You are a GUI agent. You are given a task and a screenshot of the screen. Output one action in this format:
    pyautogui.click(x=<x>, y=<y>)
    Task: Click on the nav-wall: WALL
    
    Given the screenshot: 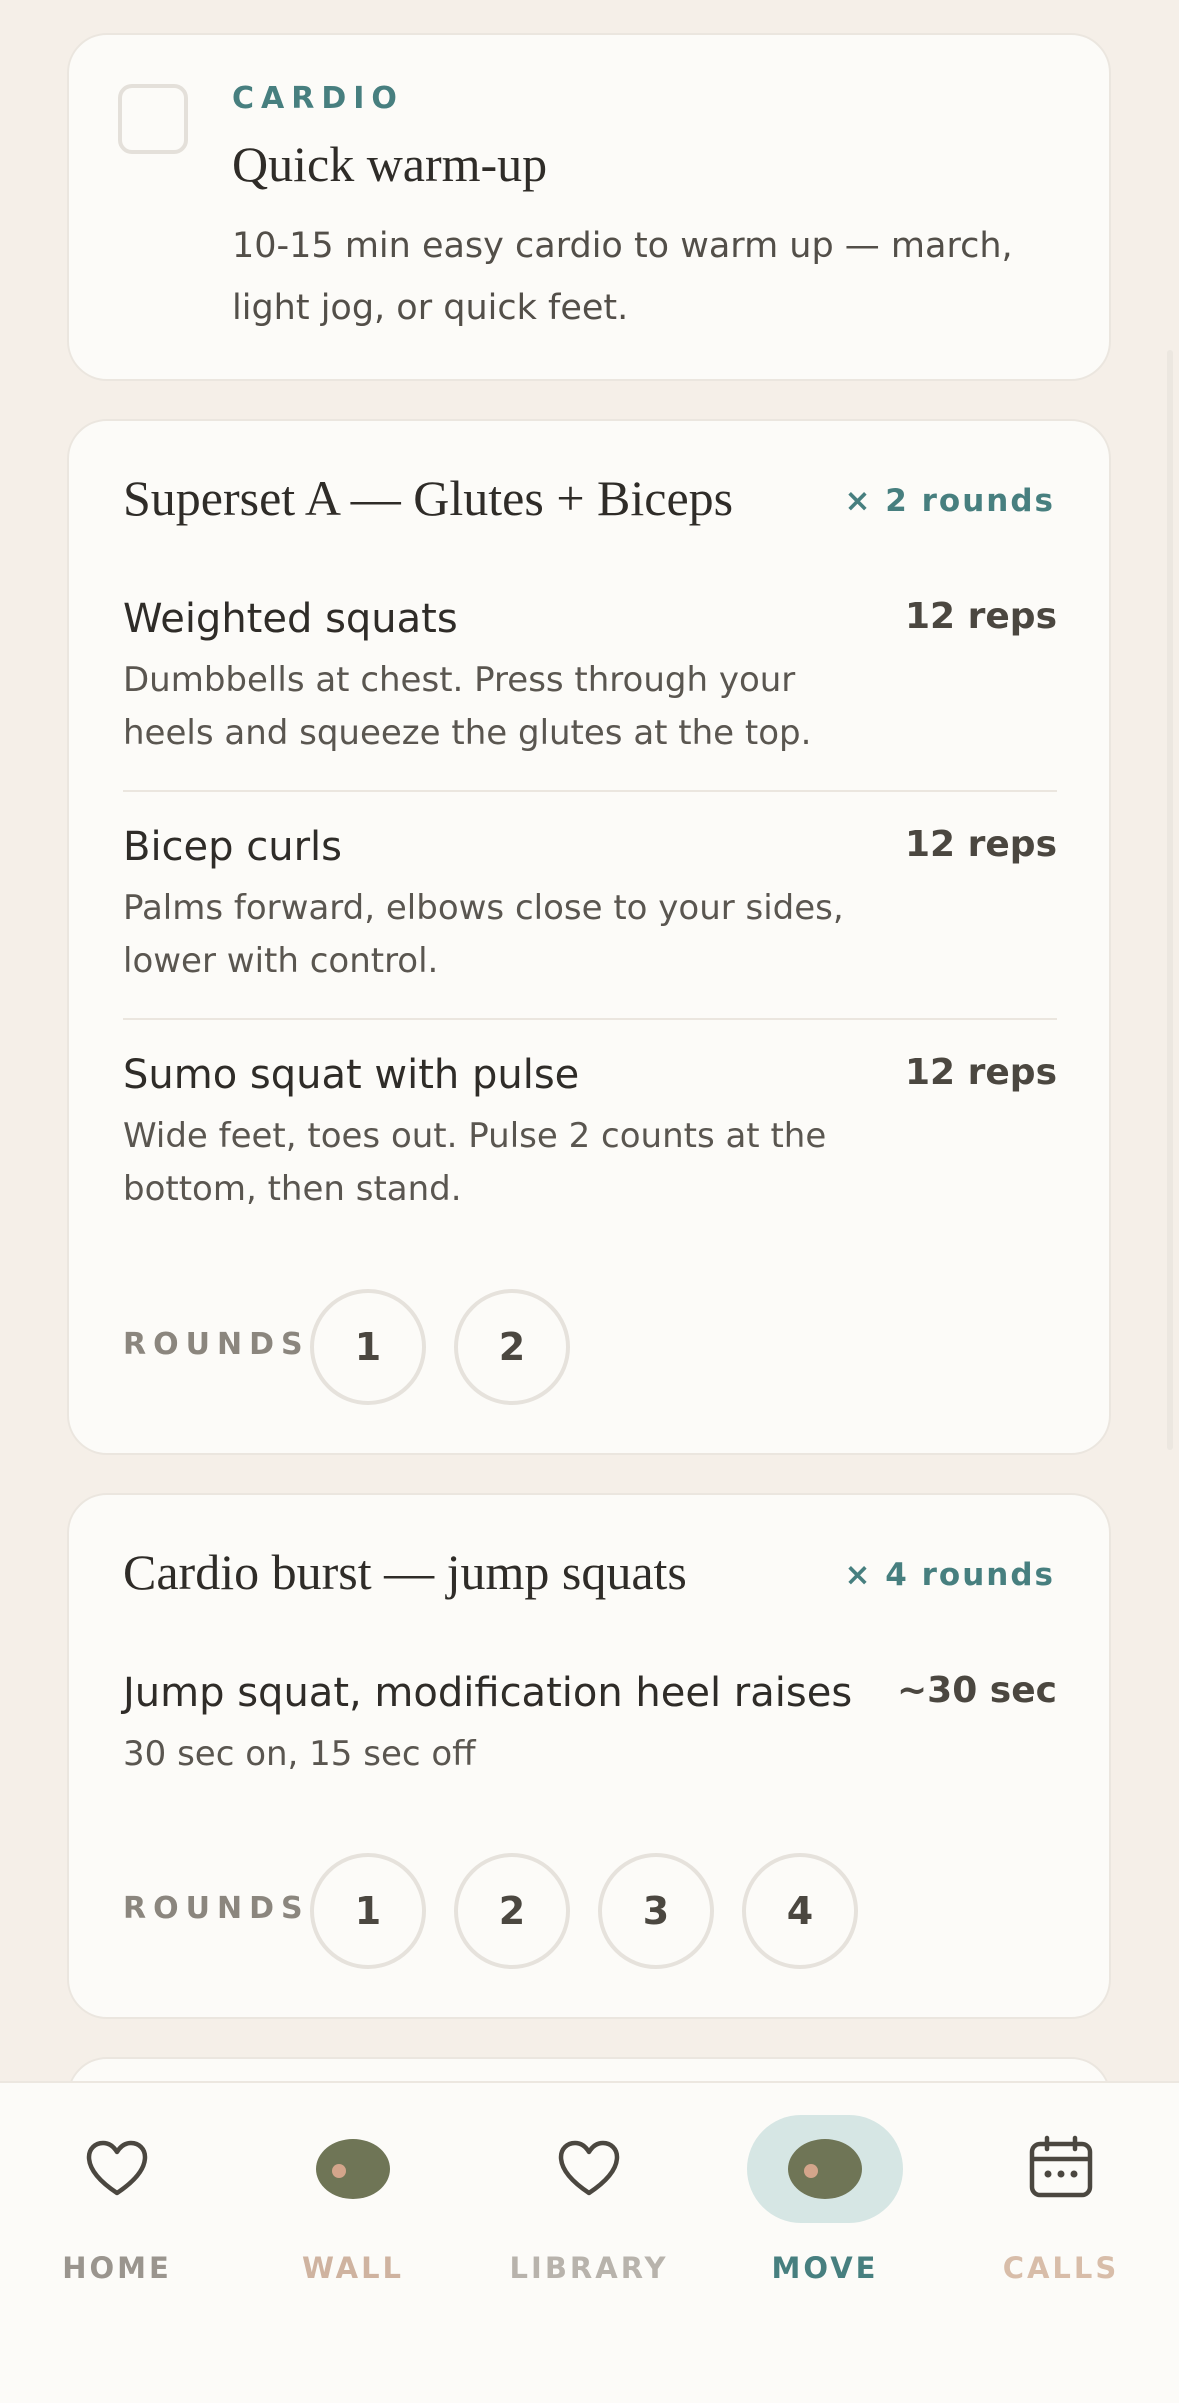 What is the action you would take?
    pyautogui.click(x=353, y=2184)
    